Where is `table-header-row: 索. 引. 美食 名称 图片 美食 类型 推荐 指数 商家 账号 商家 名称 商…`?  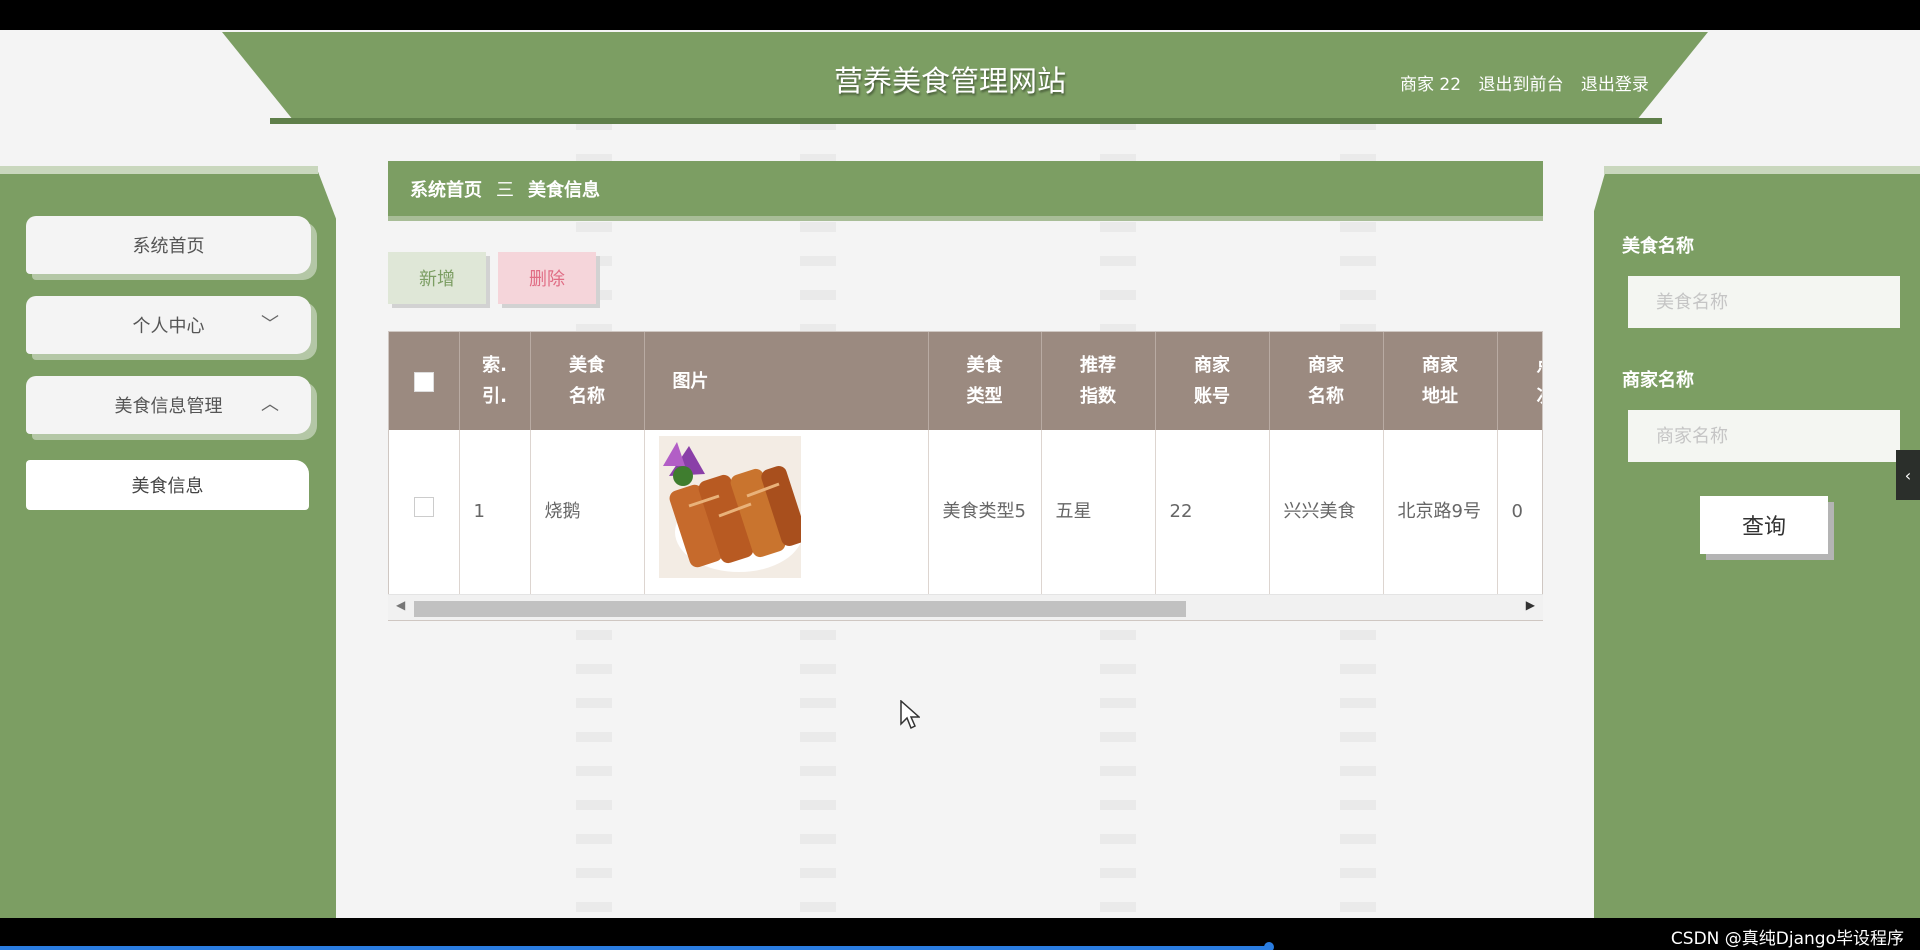
table-header-row: 索. 引. 美食 名称 图片 美食 类型 推荐 指数 商家 账号 商家 名称 商… is located at coordinates (966, 381).